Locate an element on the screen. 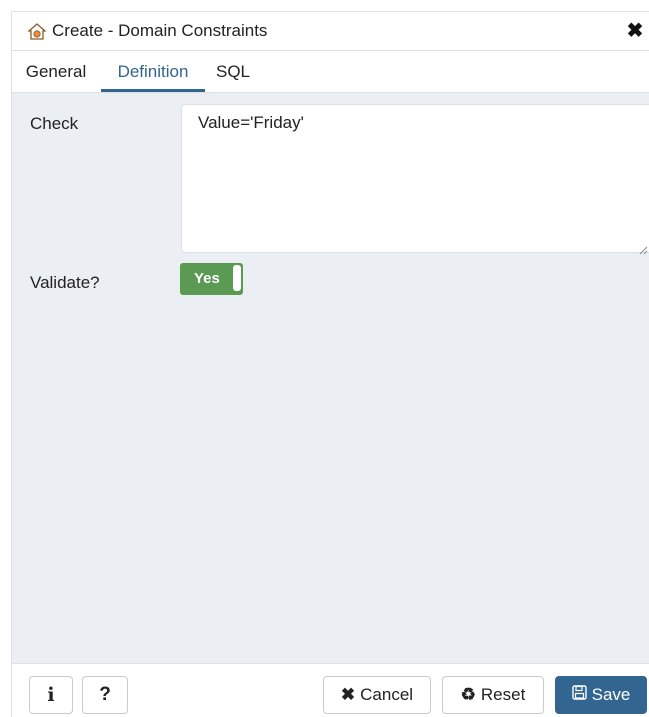 The height and width of the screenshot is (717, 649). validate-toggle-text: Yes is located at coordinates (207, 278).